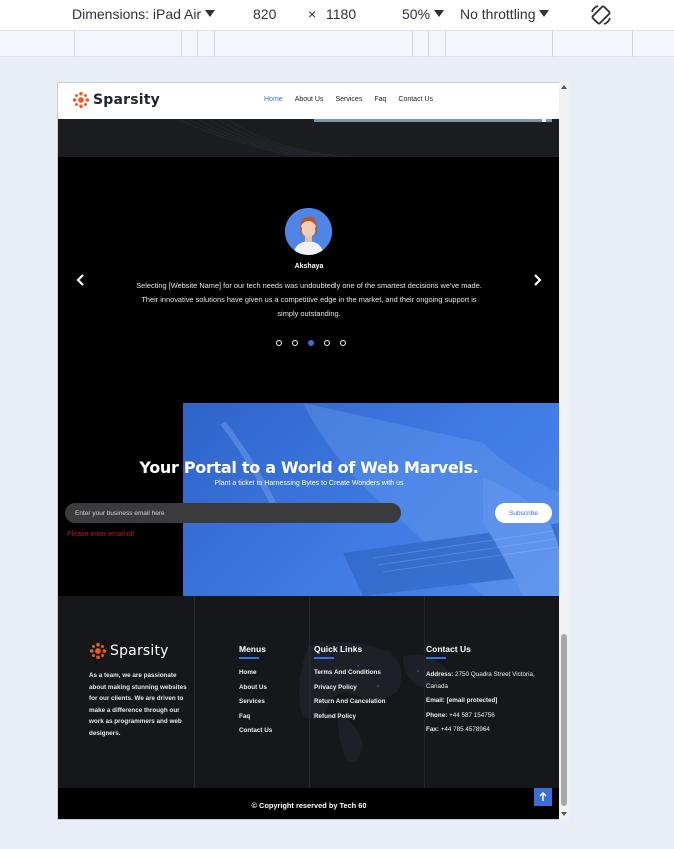 This screenshot has height=849, width=674. I want to click on throttling-label: No throttling, so click(498, 14).